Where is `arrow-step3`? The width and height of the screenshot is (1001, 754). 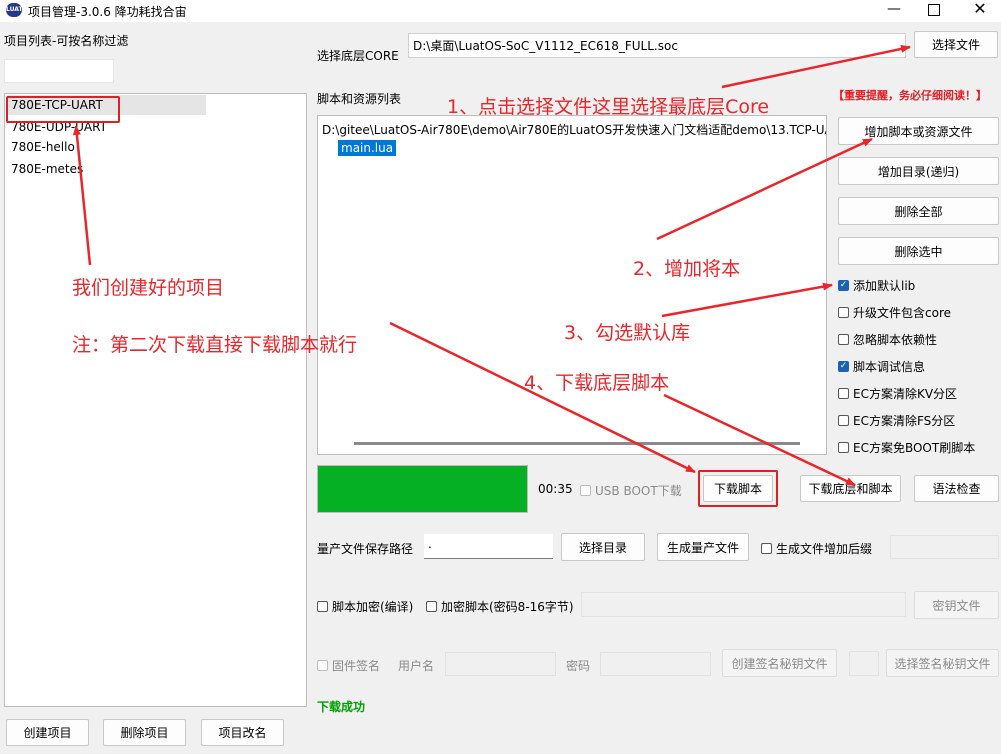
arrow-step3 is located at coordinates (747, 300).